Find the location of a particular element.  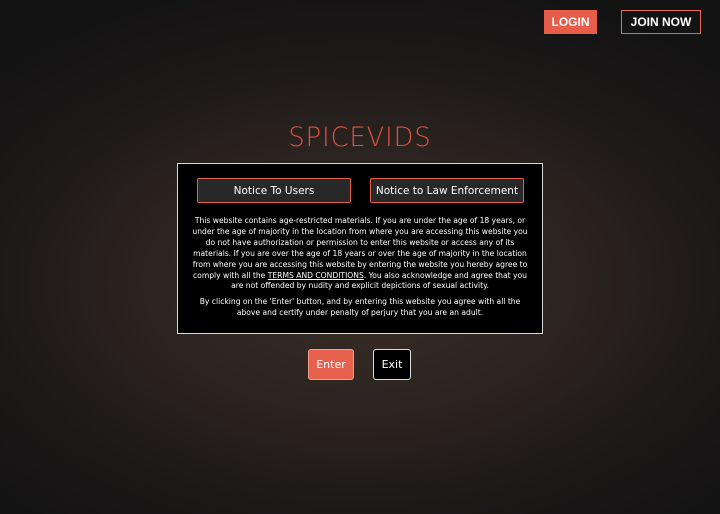

exit-button: Exit is located at coordinates (392, 364).